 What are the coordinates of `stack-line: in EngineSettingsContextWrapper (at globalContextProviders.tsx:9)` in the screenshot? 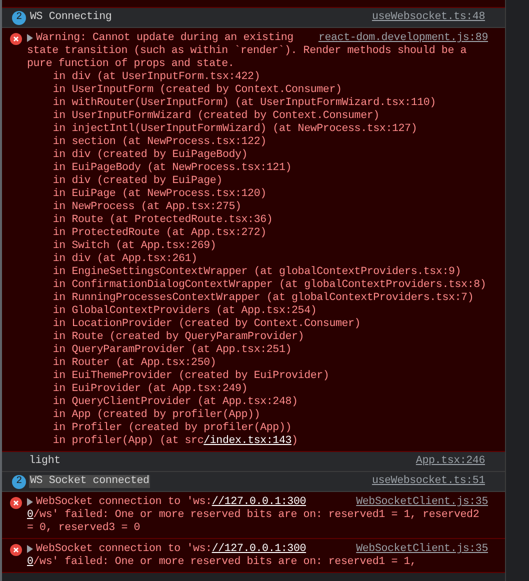 It's located at (257, 272).